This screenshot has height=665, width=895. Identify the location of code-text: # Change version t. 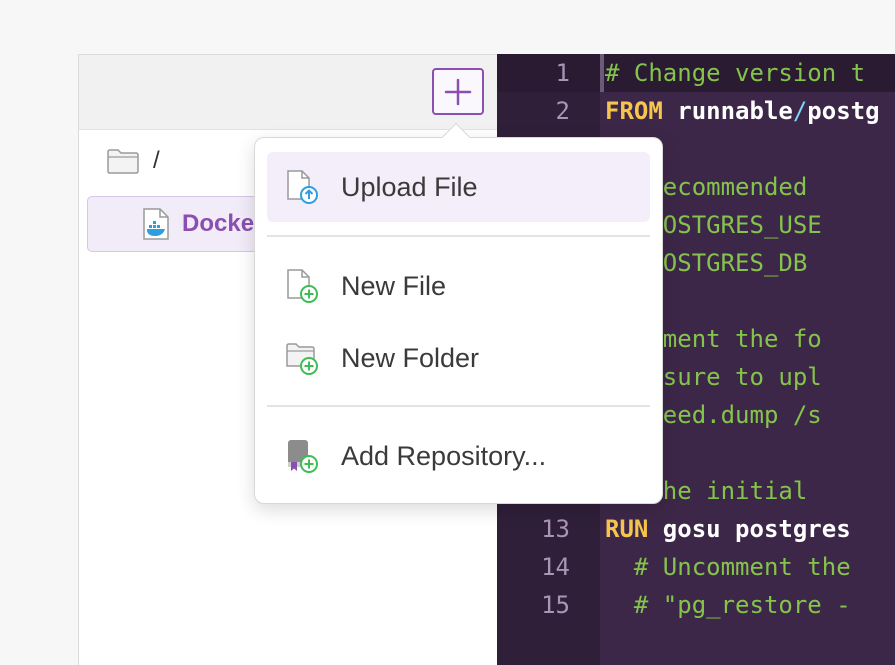
(735, 73).